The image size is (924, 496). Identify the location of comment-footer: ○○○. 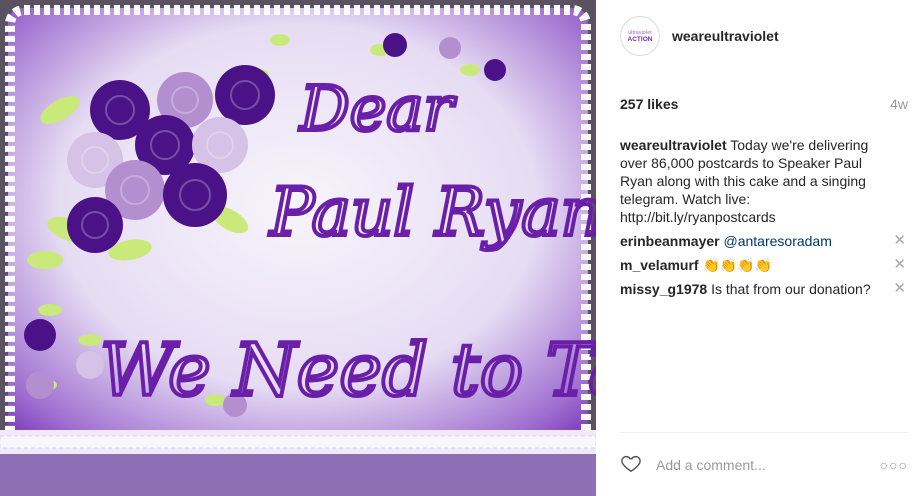
(764, 465).